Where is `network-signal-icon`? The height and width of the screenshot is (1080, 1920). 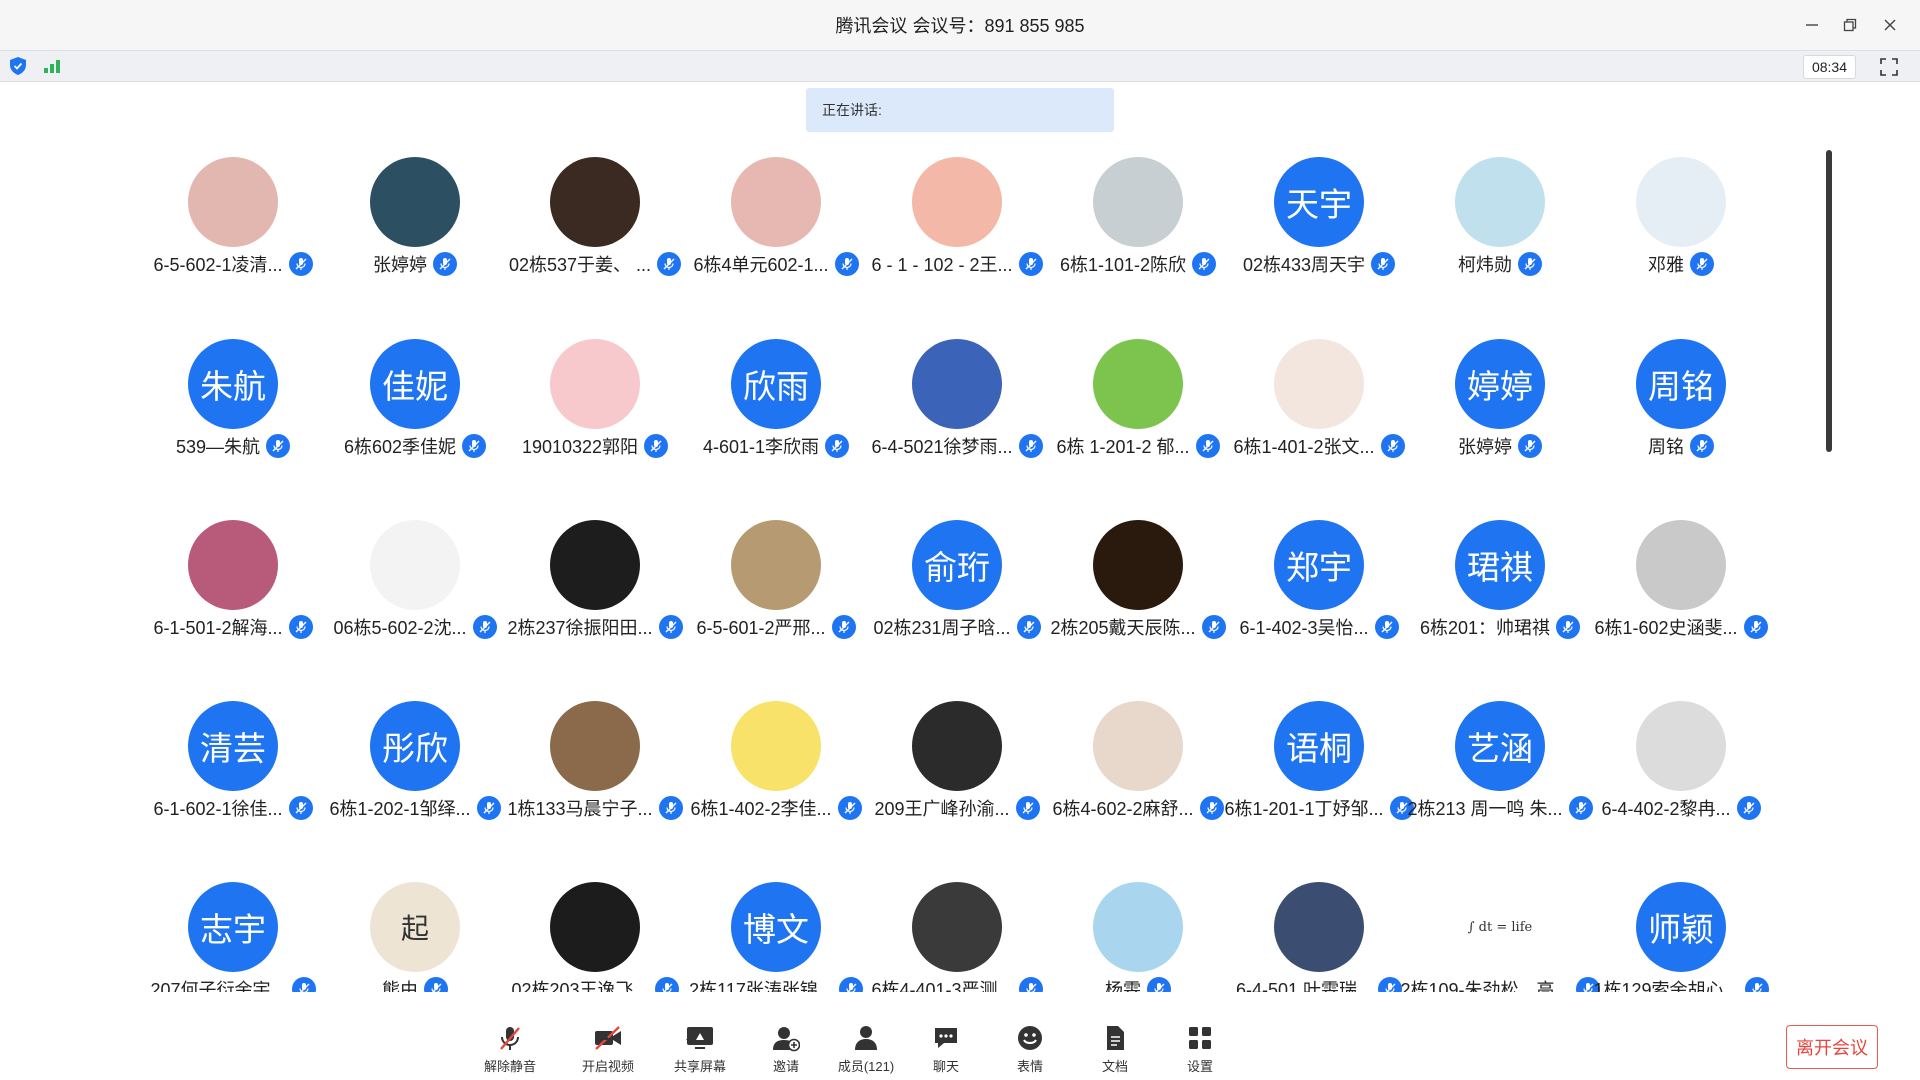
network-signal-icon is located at coordinates (52, 66).